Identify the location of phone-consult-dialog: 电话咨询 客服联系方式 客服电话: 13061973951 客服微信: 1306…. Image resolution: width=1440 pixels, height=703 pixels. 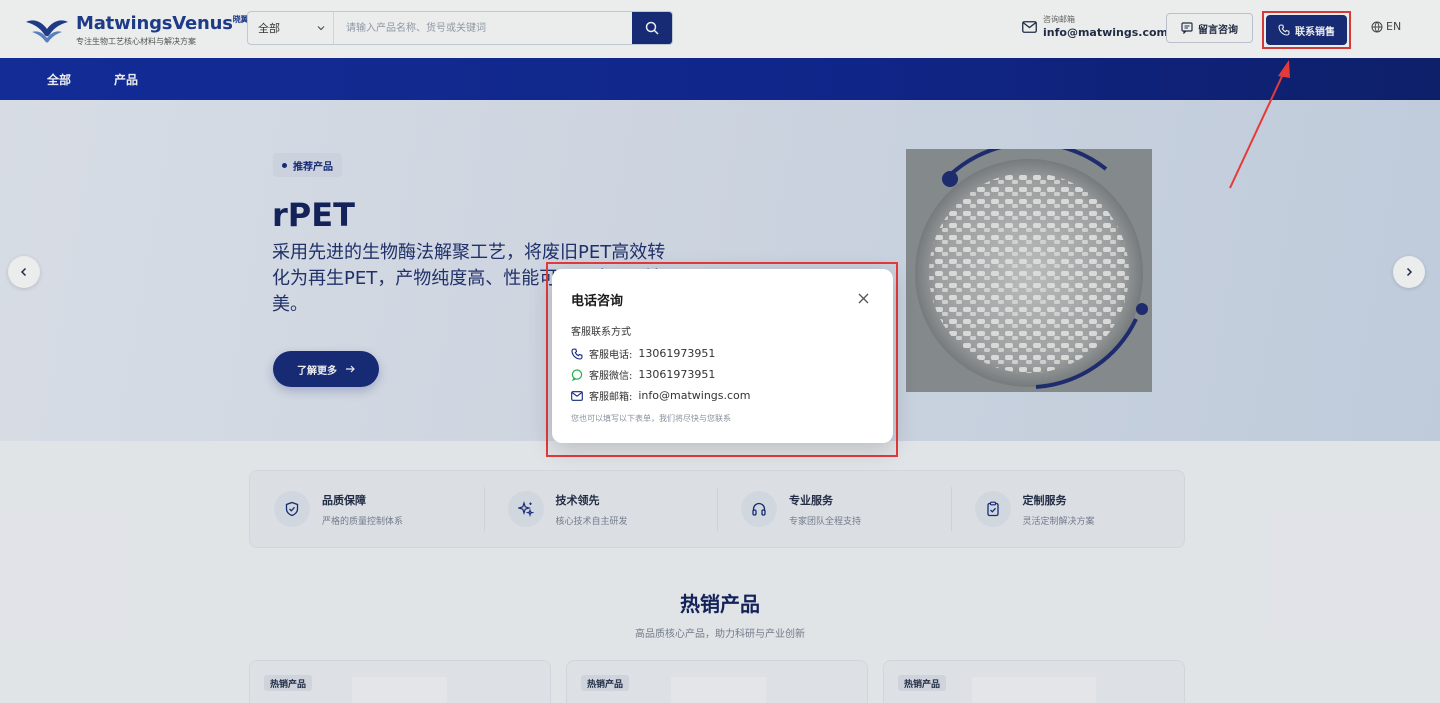
(722, 356).